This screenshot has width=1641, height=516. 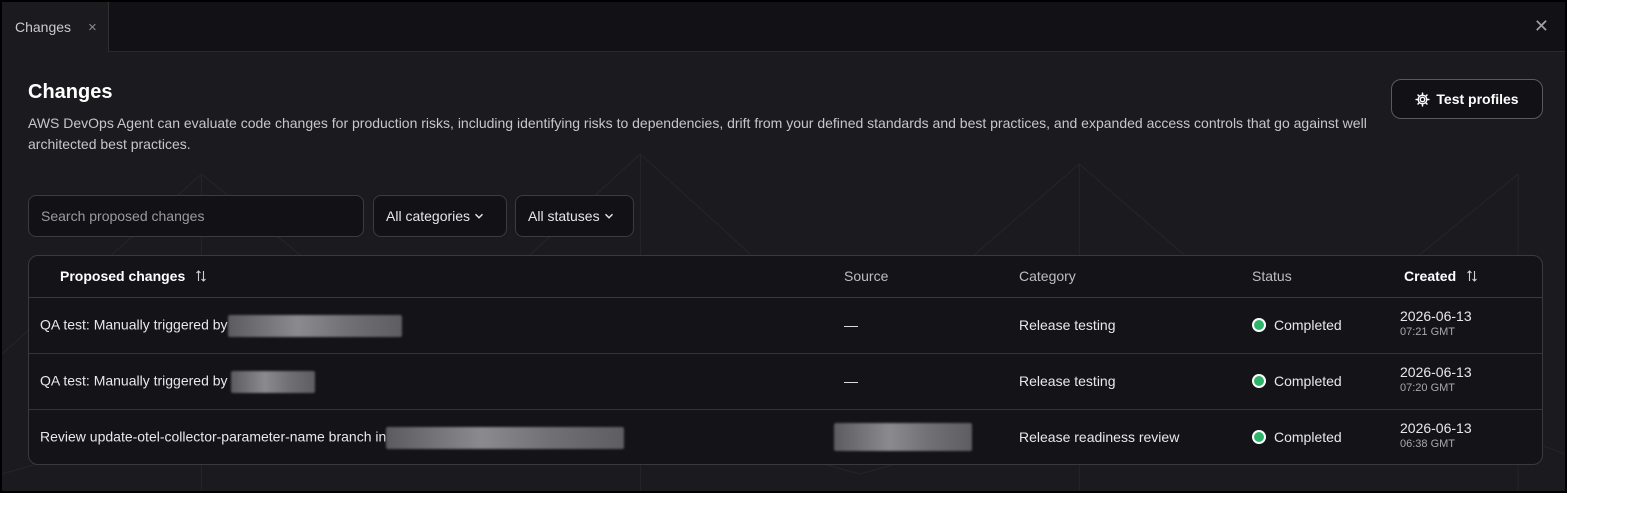 What do you see at coordinates (505, 438) in the screenshot?
I see `redacted-repository` at bounding box center [505, 438].